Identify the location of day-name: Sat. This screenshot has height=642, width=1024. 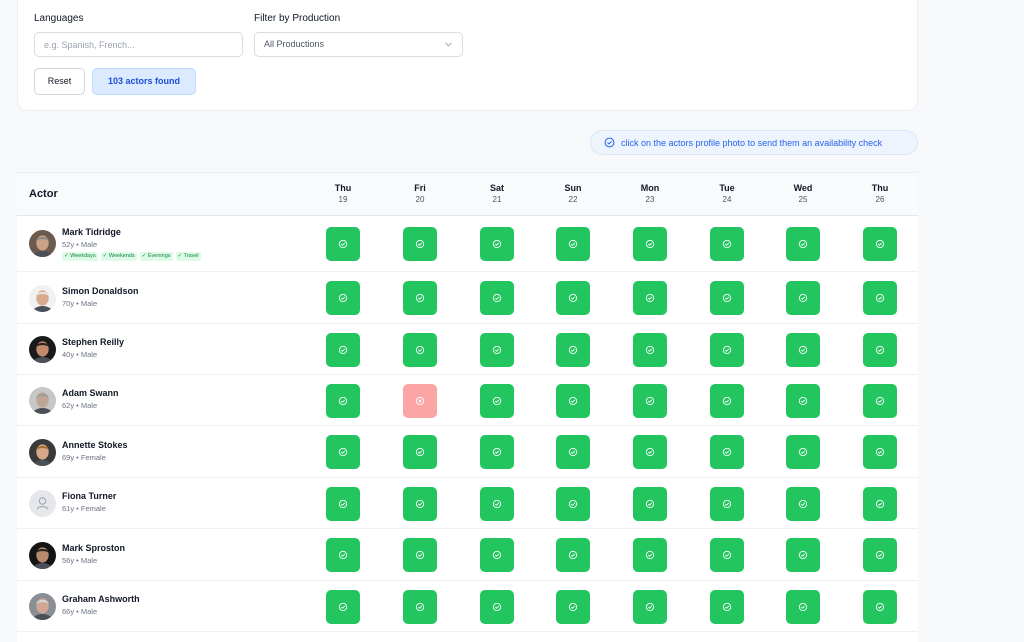
(496, 188).